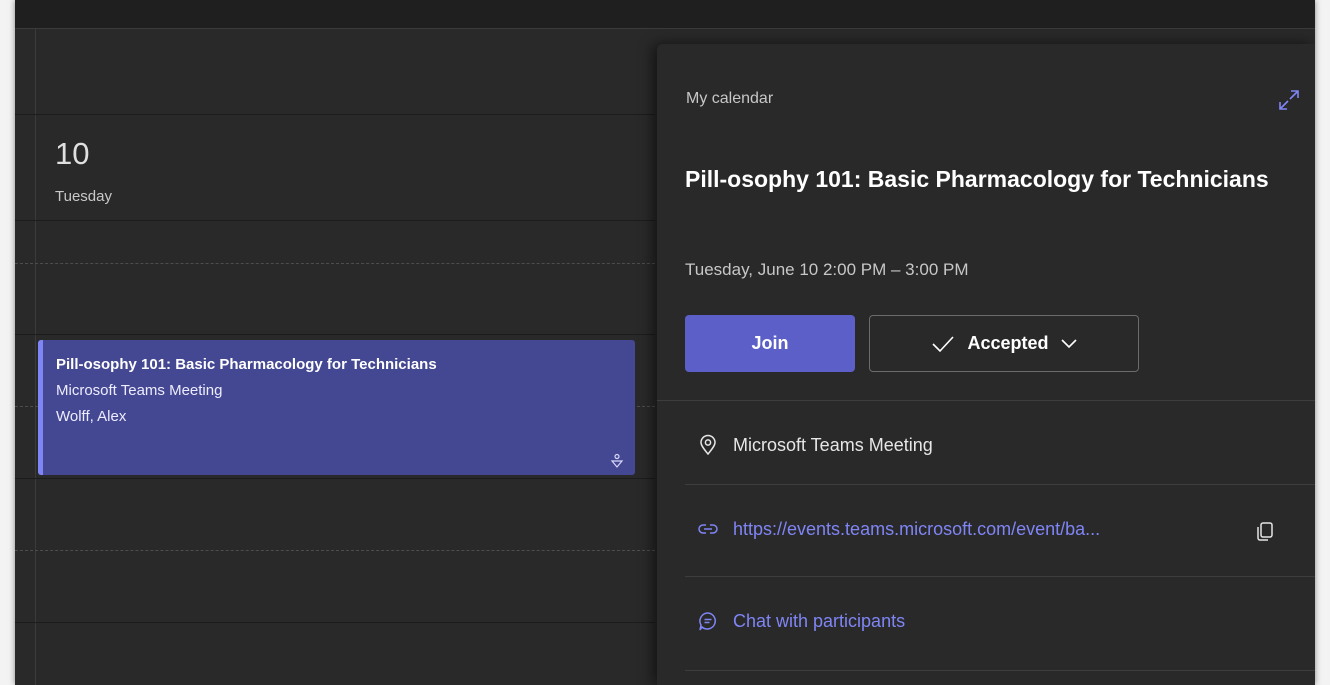 This screenshot has height=685, width=1330. Describe the element at coordinates (91, 416) in the screenshot. I see `event-organizer: Wolff, Alex` at that location.